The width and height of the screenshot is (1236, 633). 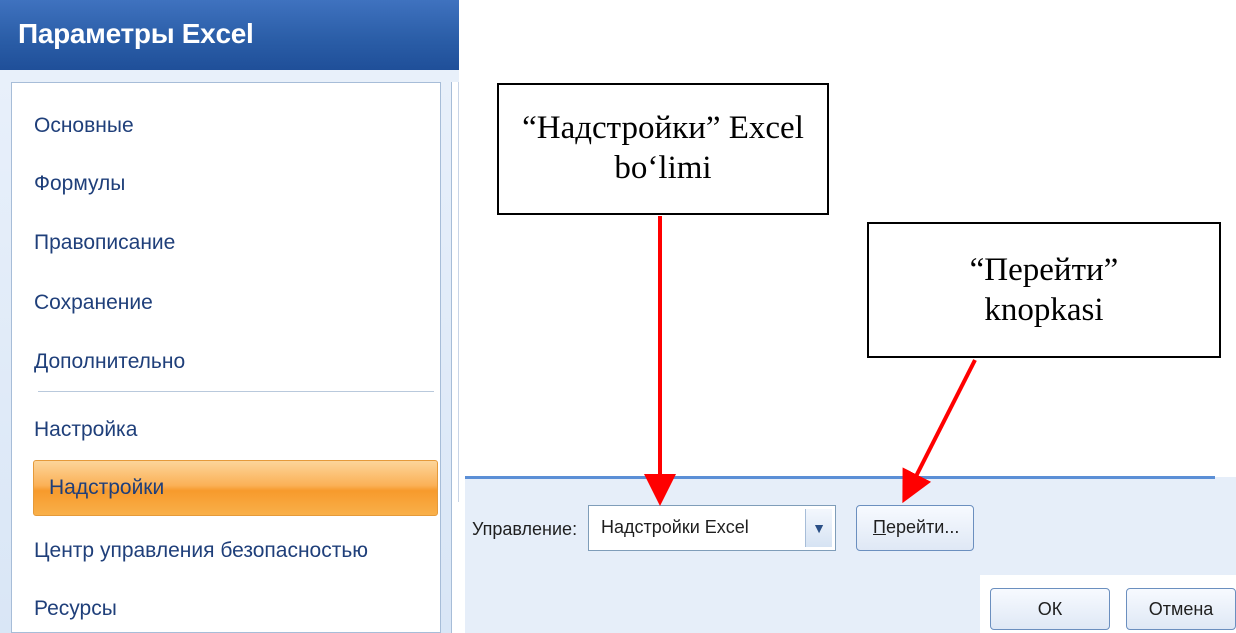 I want to click on annotation-arrows, so click(x=810, y=361).